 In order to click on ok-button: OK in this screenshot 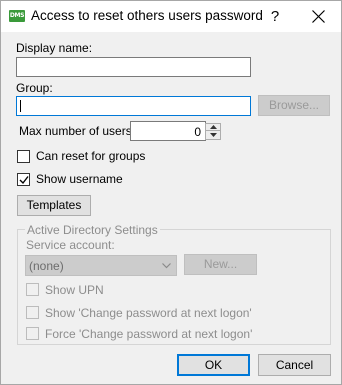, I will do `click(213, 365)`.